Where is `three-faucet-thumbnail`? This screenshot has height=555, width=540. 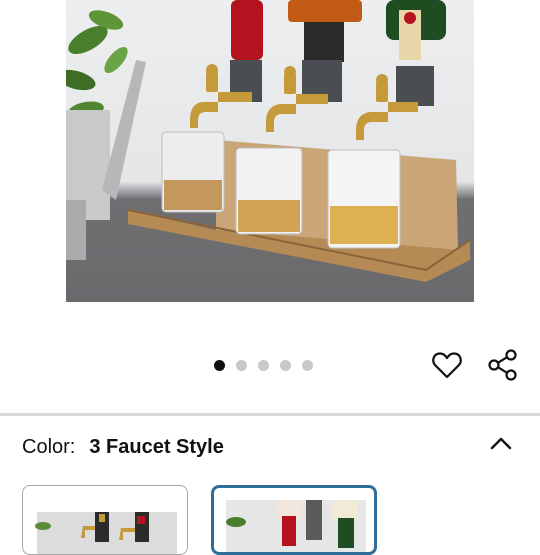 three-faucet-thumbnail is located at coordinates (296, 526).